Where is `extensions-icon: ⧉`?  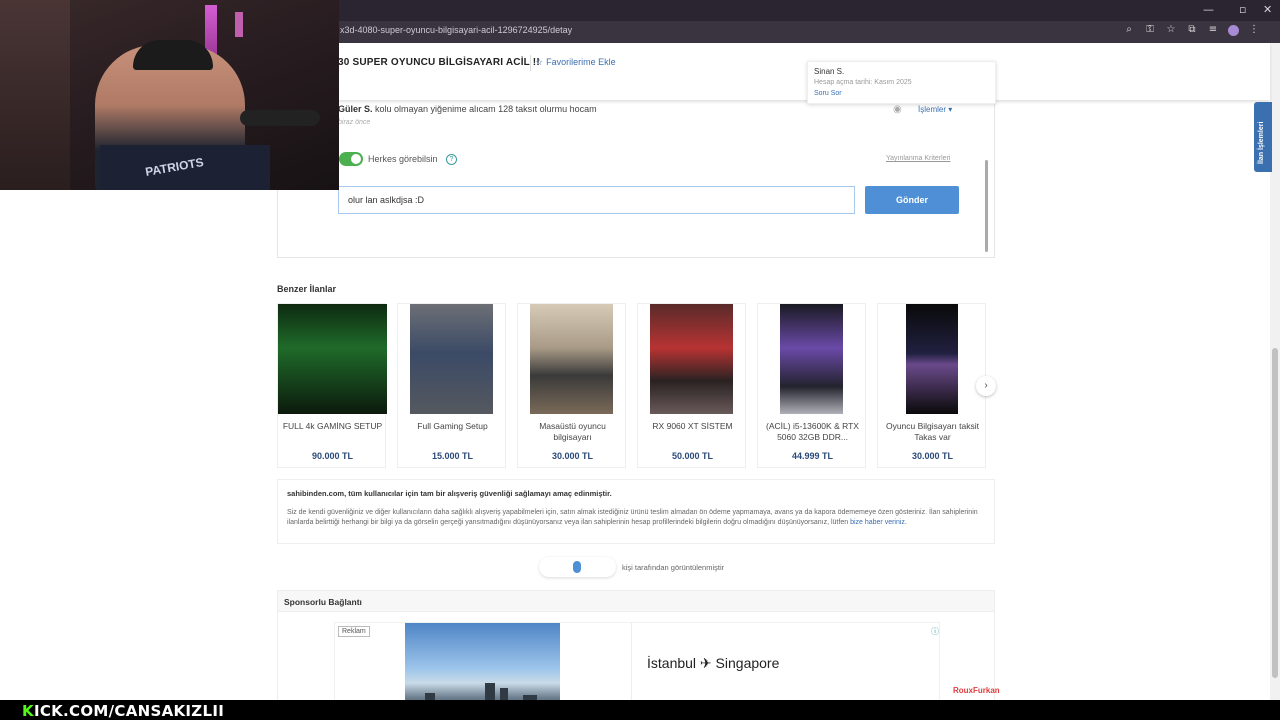
extensions-icon: ⧉ is located at coordinates (1192, 30).